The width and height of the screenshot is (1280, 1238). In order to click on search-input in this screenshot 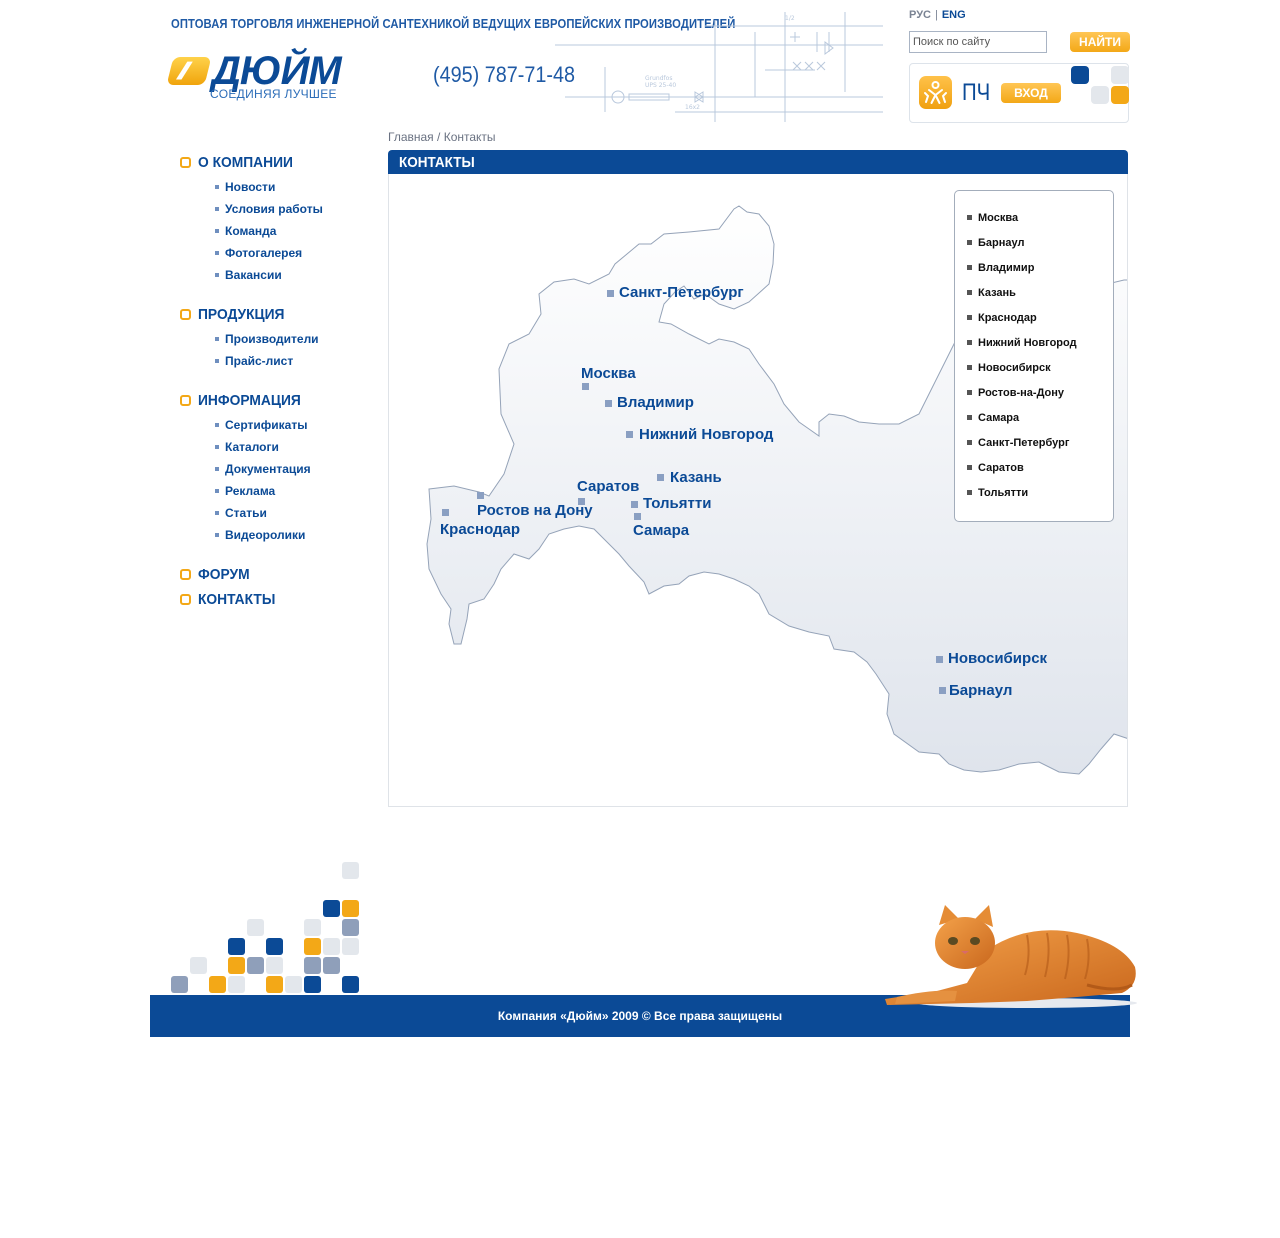, I will do `click(978, 42)`.